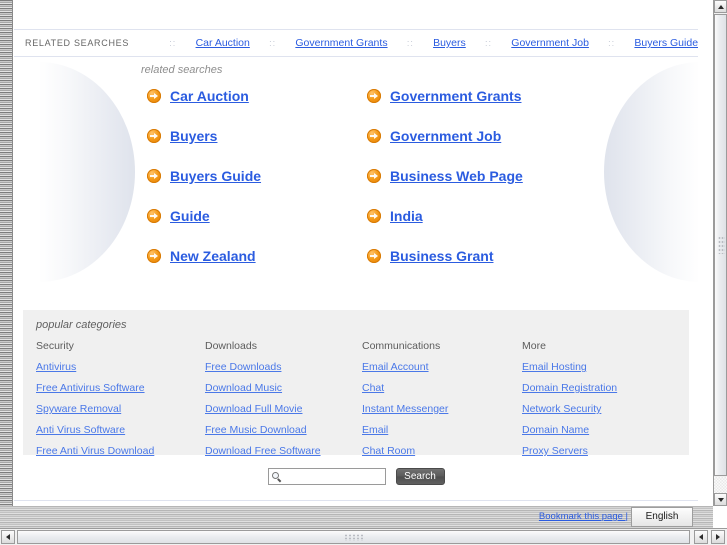 The image size is (727, 545). I want to click on category-link: Domain Registration, so click(602, 388).